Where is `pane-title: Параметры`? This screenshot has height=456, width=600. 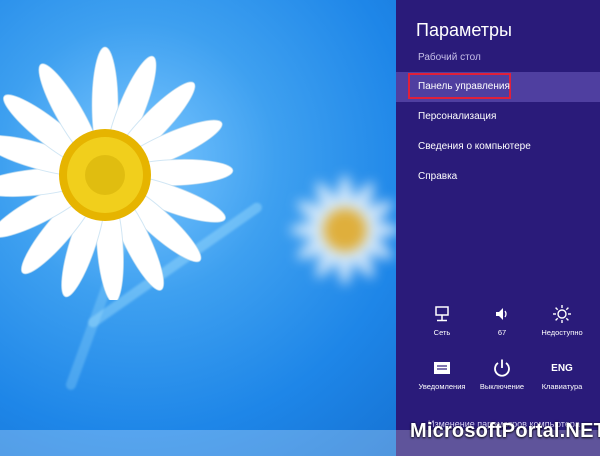
pane-title: Параметры is located at coordinates (464, 30).